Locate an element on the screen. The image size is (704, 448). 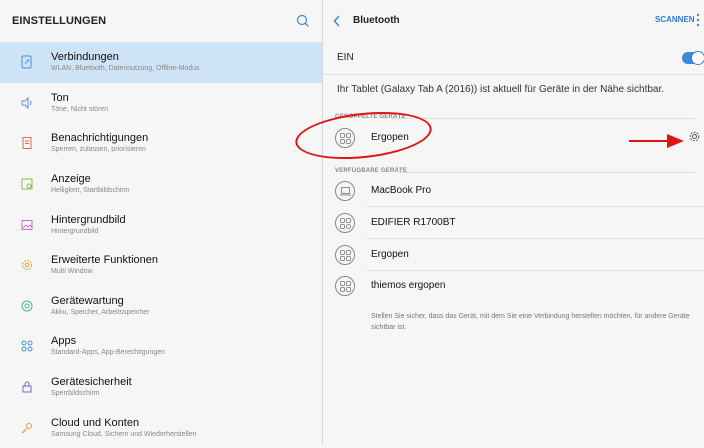
menu-item-title: Apps is located at coordinates (64, 341).